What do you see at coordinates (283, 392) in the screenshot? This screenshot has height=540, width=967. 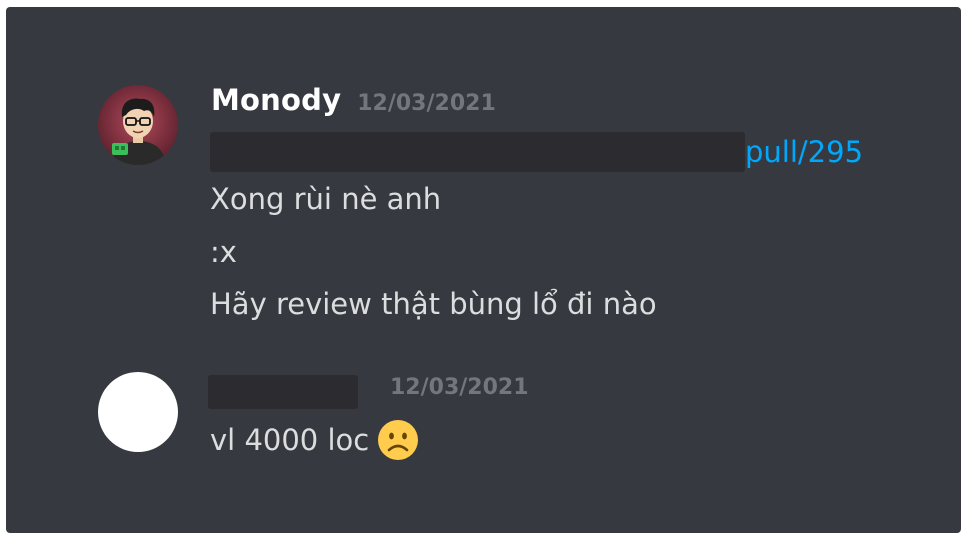 I see `redacted-username` at bounding box center [283, 392].